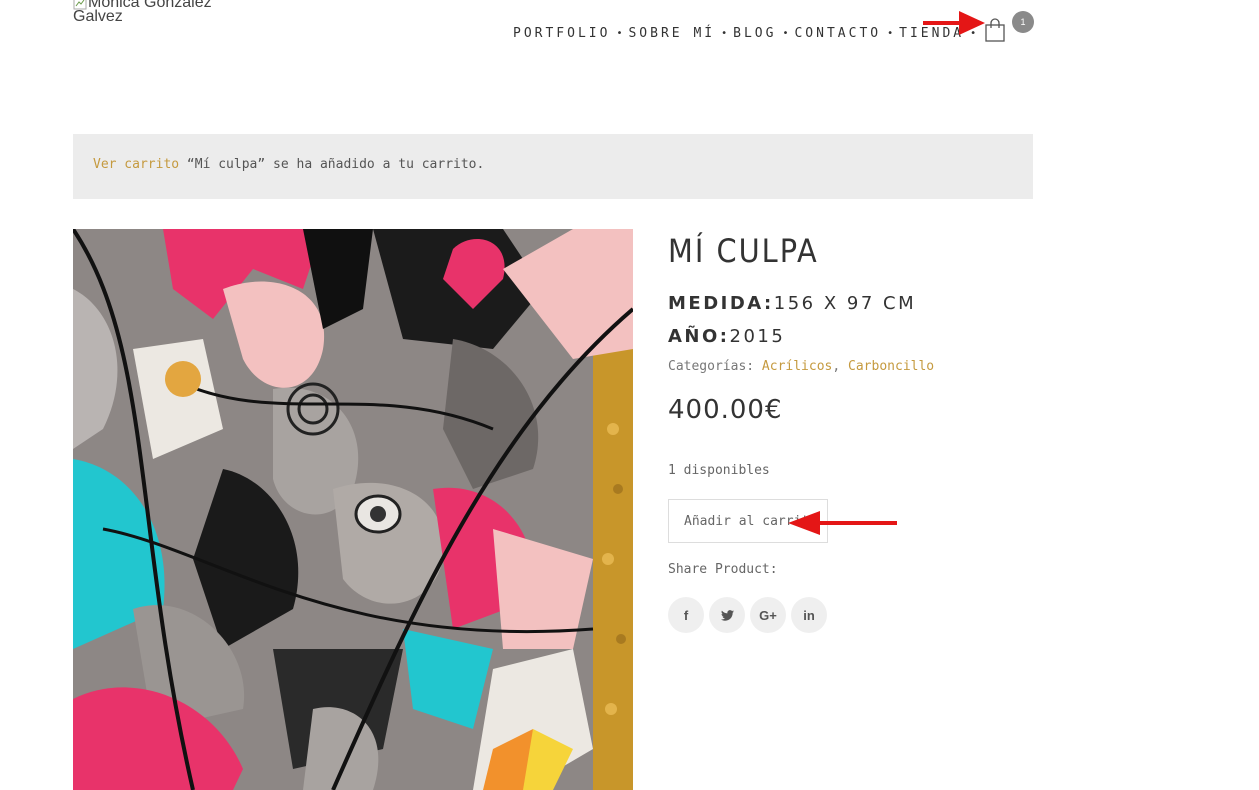 This screenshot has height=790, width=1259. Describe the element at coordinates (136, 164) in the screenshot. I see `view-cart-link: Ver carrito` at that location.